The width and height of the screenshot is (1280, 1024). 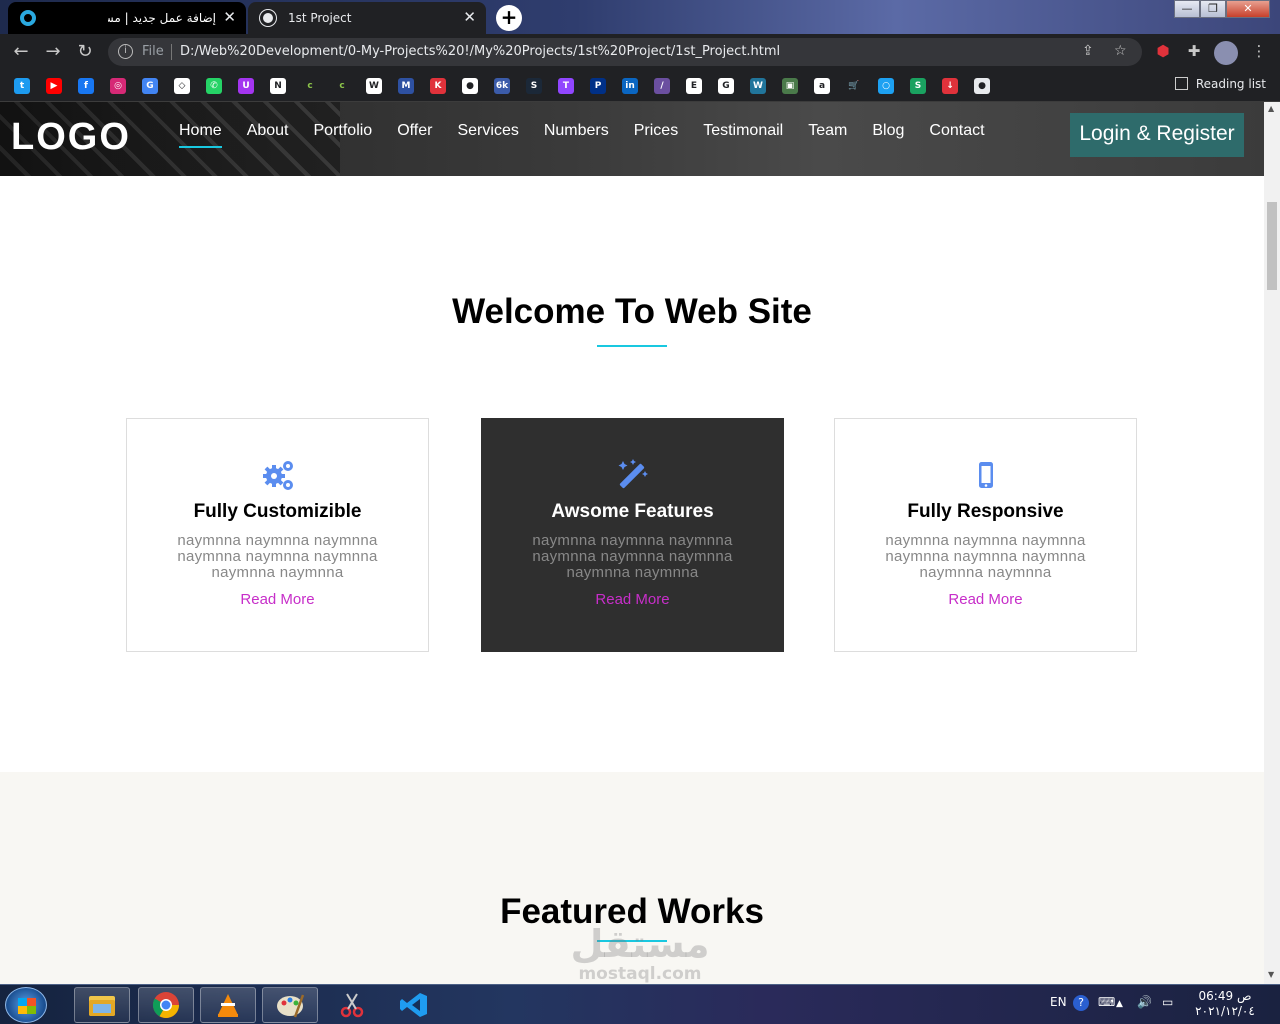 I want to click on nav-item-offer: Offer, so click(x=414, y=131).